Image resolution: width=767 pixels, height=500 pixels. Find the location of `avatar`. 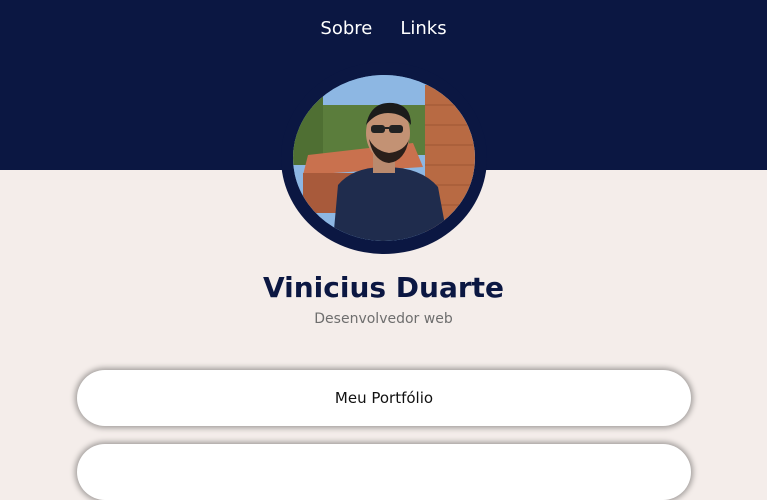

avatar is located at coordinates (384, 158).